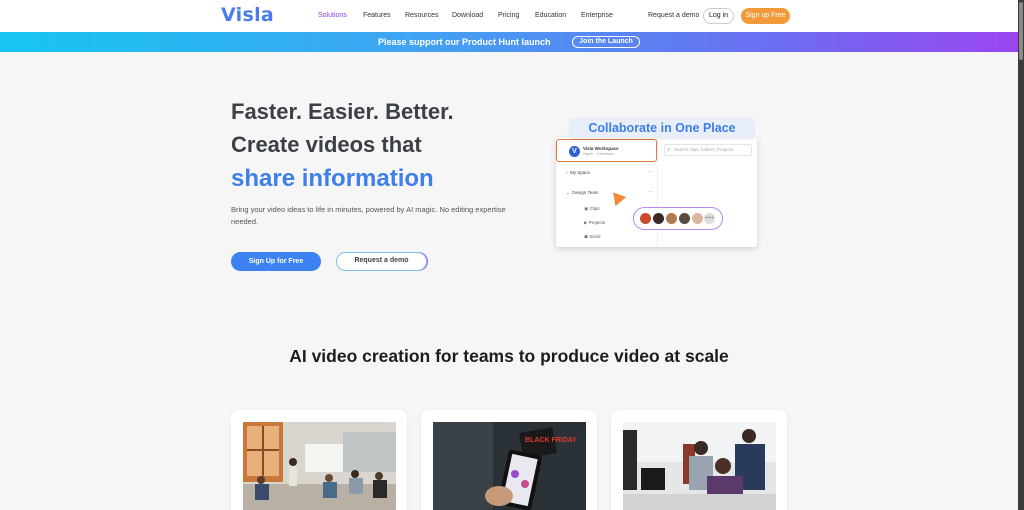 The height and width of the screenshot is (510, 1024). Describe the element at coordinates (332, 178) in the screenshot. I see `hero-headline-highlight: share information` at that location.